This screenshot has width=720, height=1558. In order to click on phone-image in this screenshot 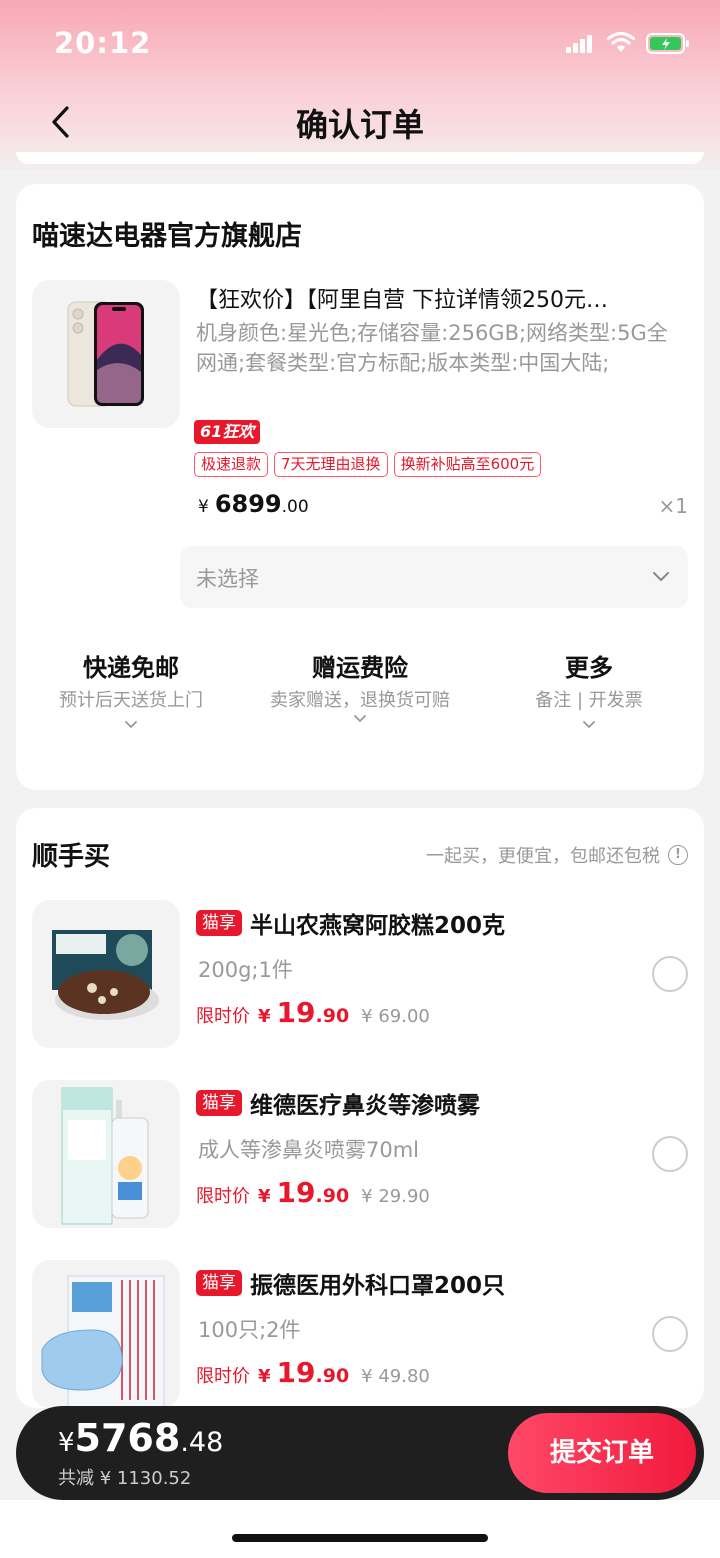, I will do `click(105, 354)`.